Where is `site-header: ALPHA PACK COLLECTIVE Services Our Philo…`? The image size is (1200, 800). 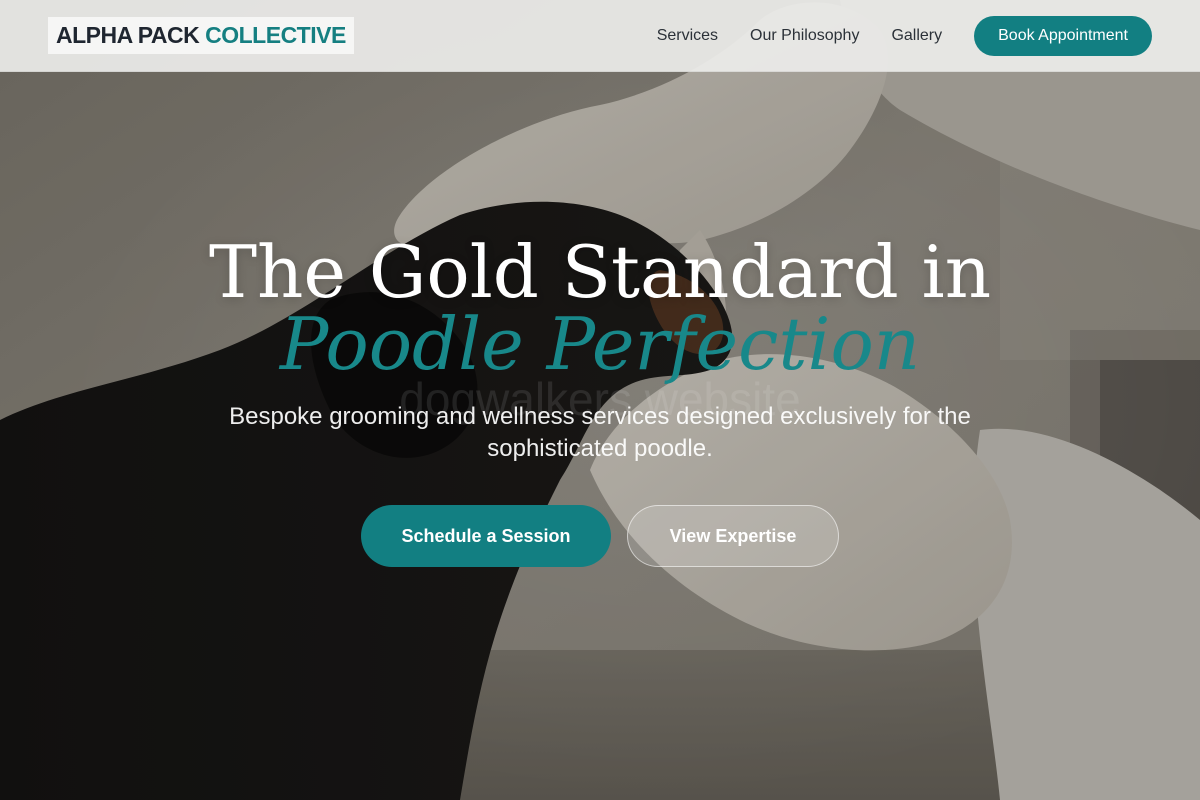 site-header: ALPHA PACK COLLECTIVE Services Our Philo… is located at coordinates (600, 36).